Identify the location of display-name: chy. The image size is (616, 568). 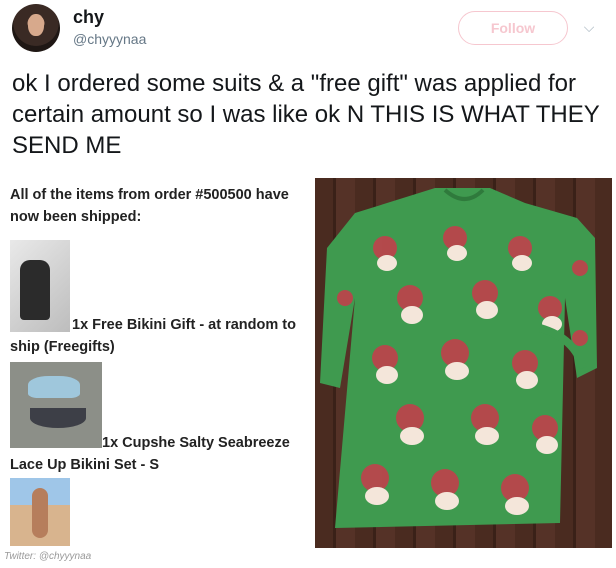
(88, 17).